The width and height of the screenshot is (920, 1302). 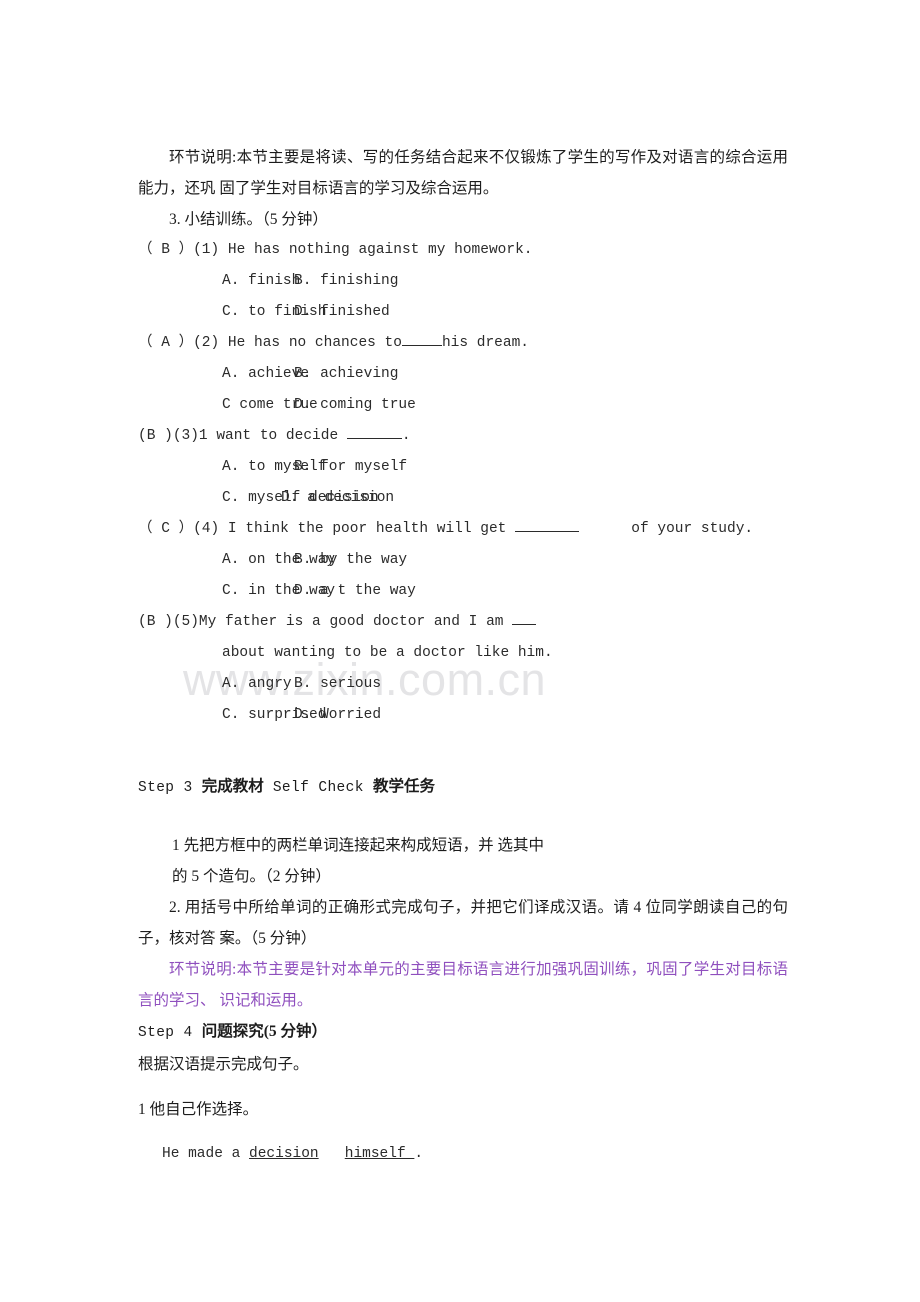 What do you see at coordinates (310, 343) in the screenshot?
I see `mcq-2-text-before: He has no chances to` at bounding box center [310, 343].